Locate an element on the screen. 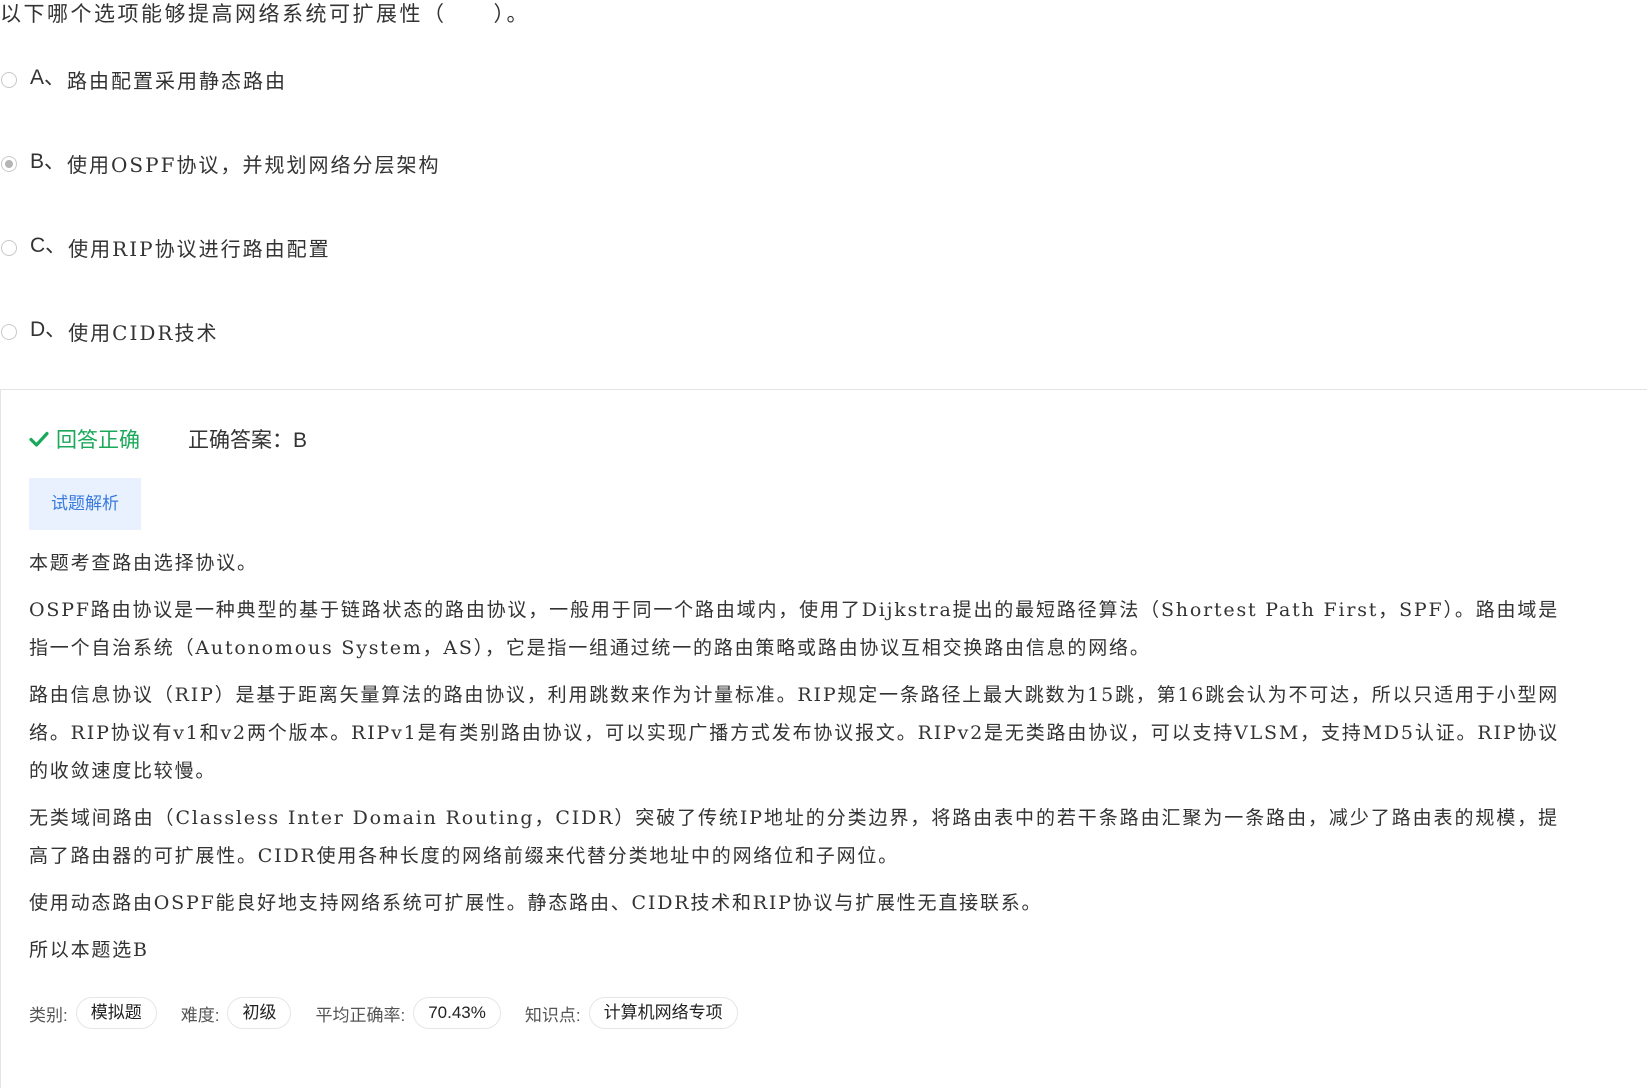 This screenshot has width=1647, height=1088. result-row: 回答正确 正确答案：B is located at coordinates (168, 439).